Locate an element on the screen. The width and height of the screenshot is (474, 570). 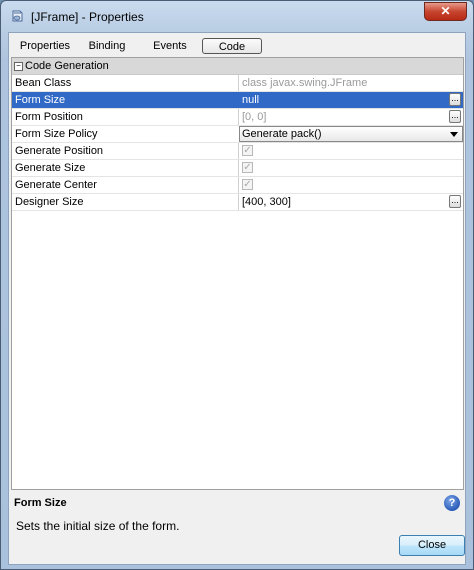
property-value: [400, 300] is located at coordinates (266, 202).